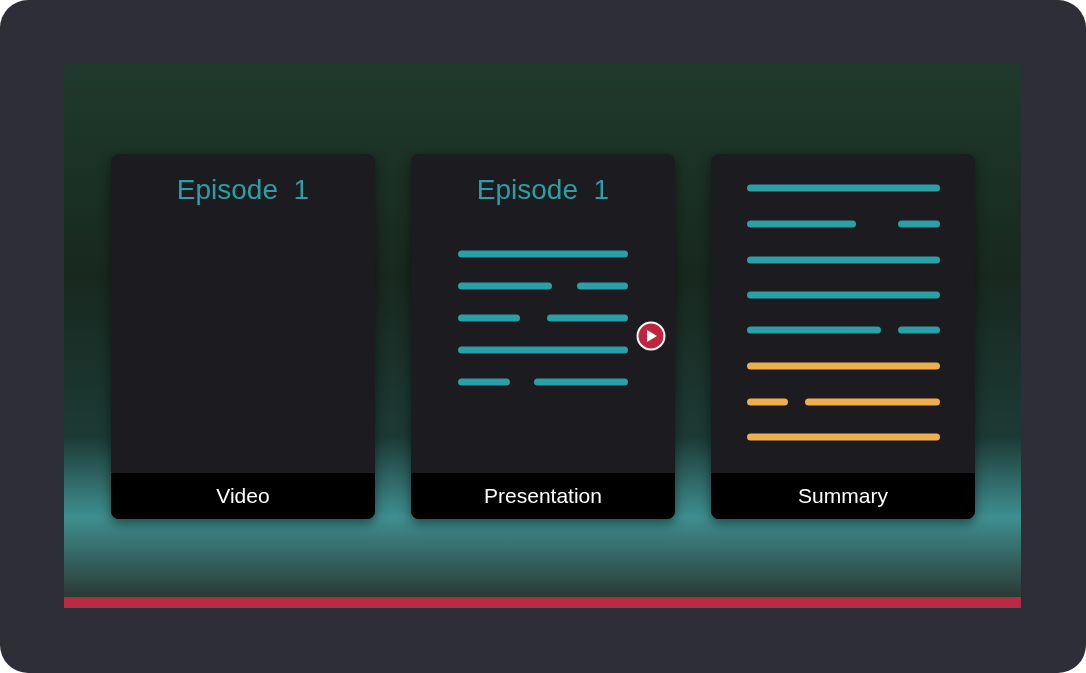 This screenshot has height=673, width=1086. I want to click on play-icon, so click(651, 336).